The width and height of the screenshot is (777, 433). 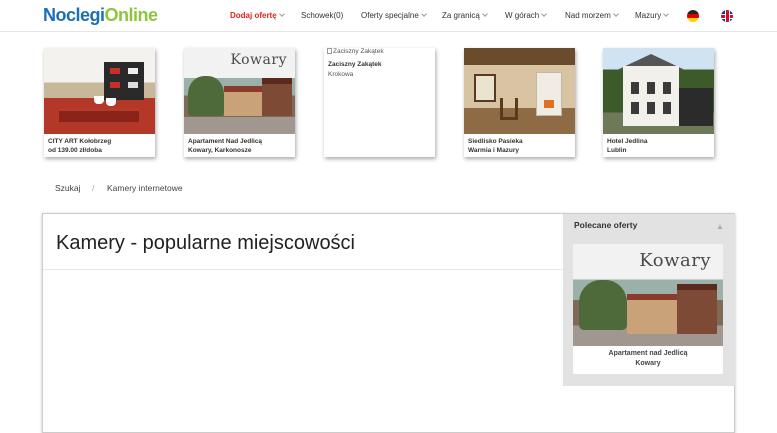 I want to click on broken-image-icon, so click(x=329, y=51).